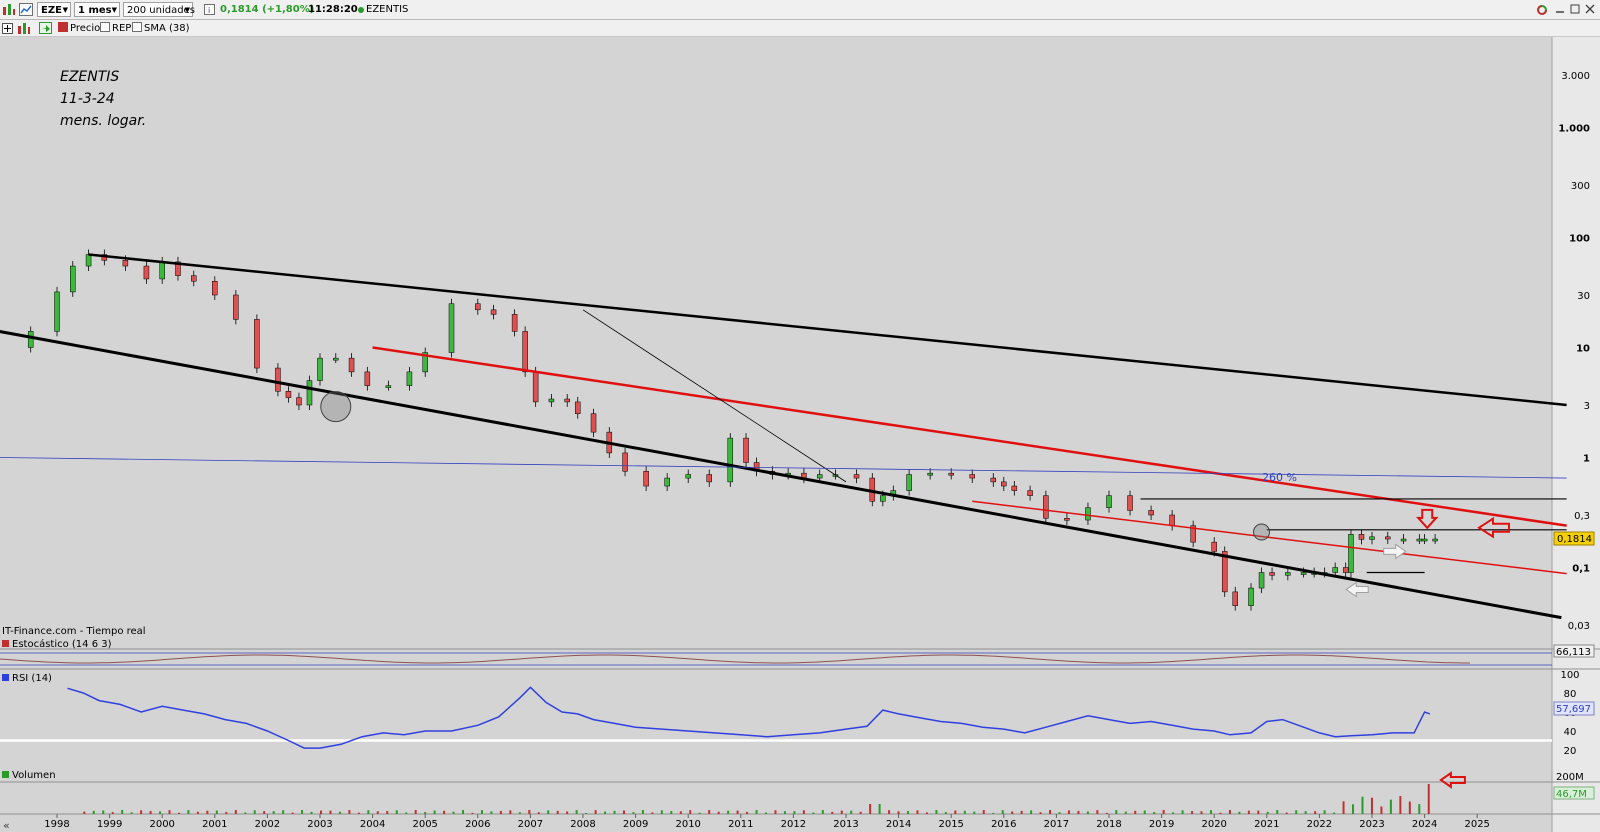 The image size is (1600, 832). I want to click on symbol-selector: EZE ▼, so click(54, 9).